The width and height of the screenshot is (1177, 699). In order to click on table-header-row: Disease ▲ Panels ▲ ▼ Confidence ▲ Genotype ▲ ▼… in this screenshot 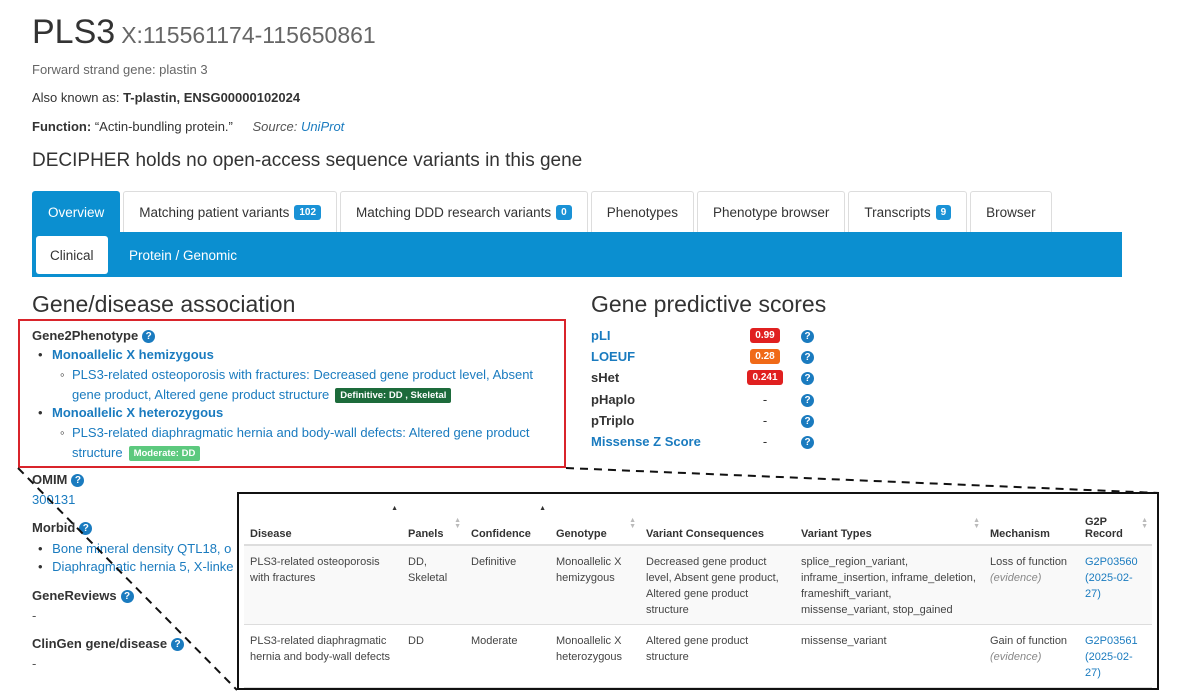, I will do `click(698, 522)`.